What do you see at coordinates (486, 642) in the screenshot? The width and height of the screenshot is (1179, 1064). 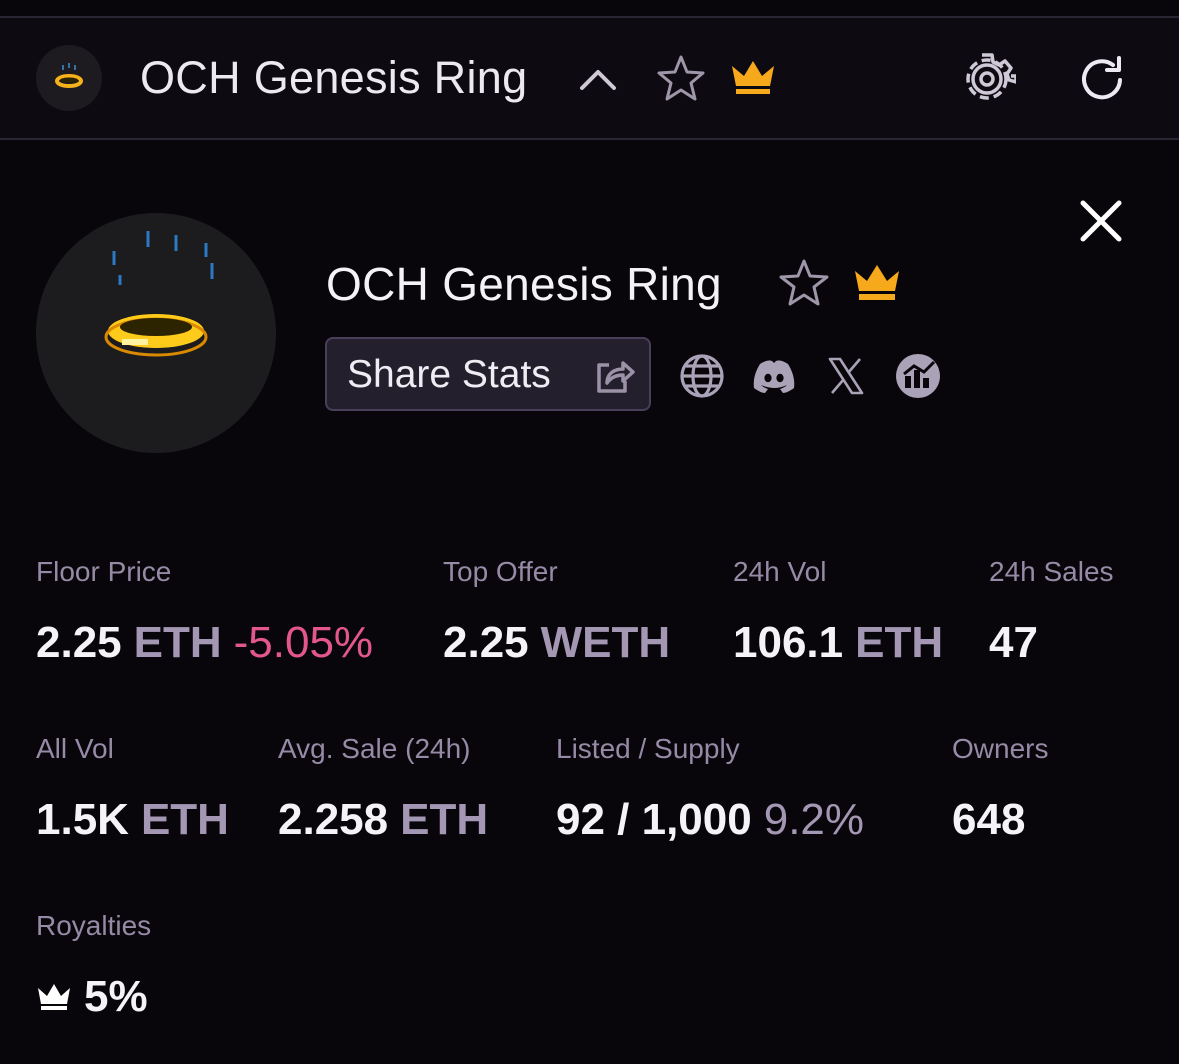 I see `top-offer-amount: 2.25` at bounding box center [486, 642].